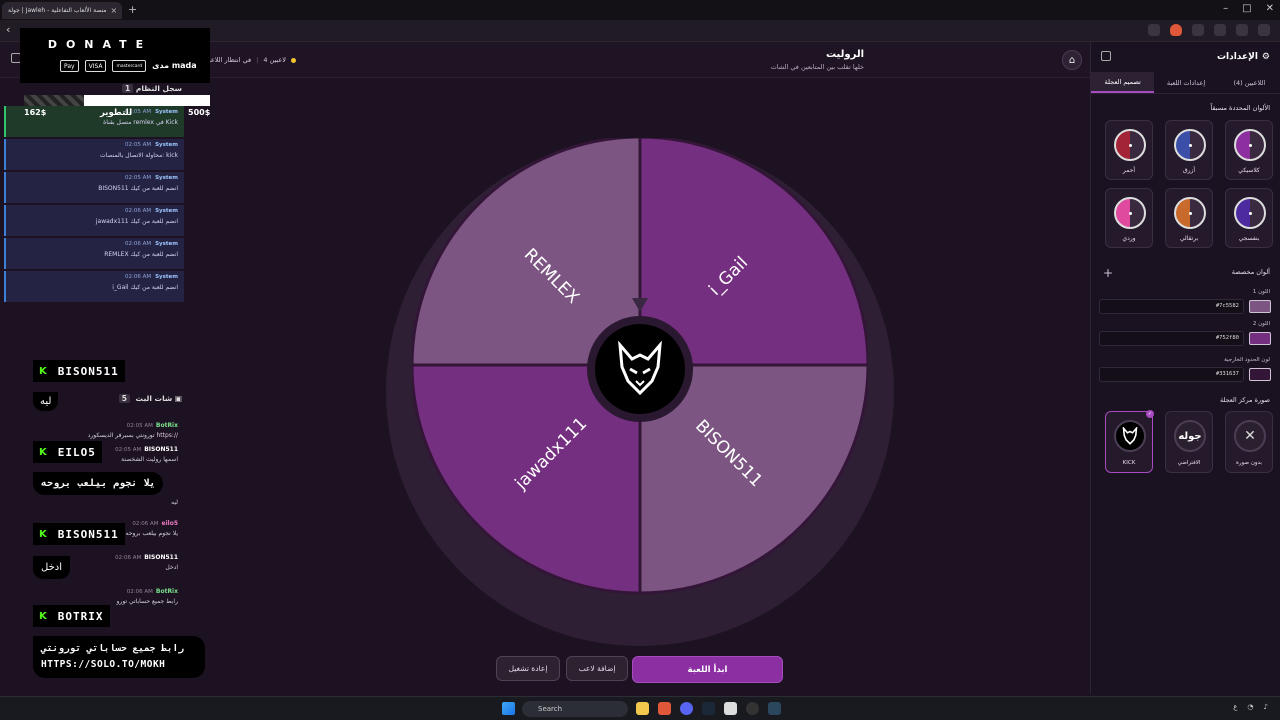 This screenshot has height=720, width=1280. What do you see at coordinates (1123, 82) in the screenshot?
I see `tab-wheel-design: تصميم العجلة` at bounding box center [1123, 82].